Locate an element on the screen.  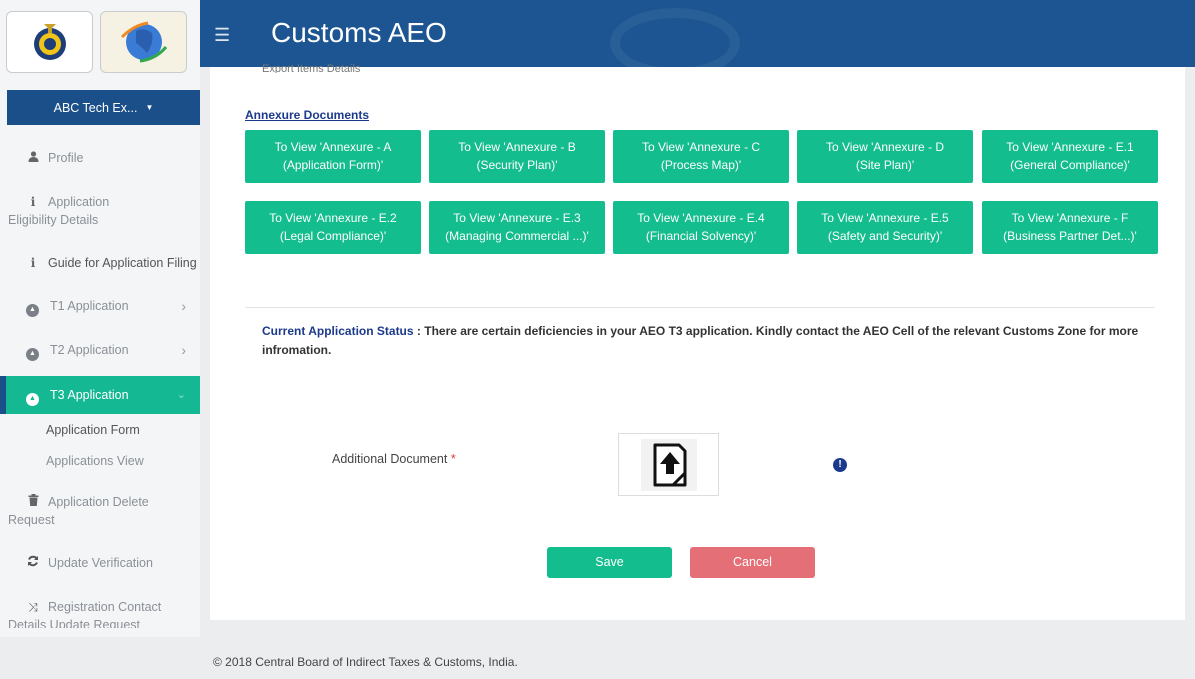
cancel-button: Cancel is located at coordinates (752, 562).